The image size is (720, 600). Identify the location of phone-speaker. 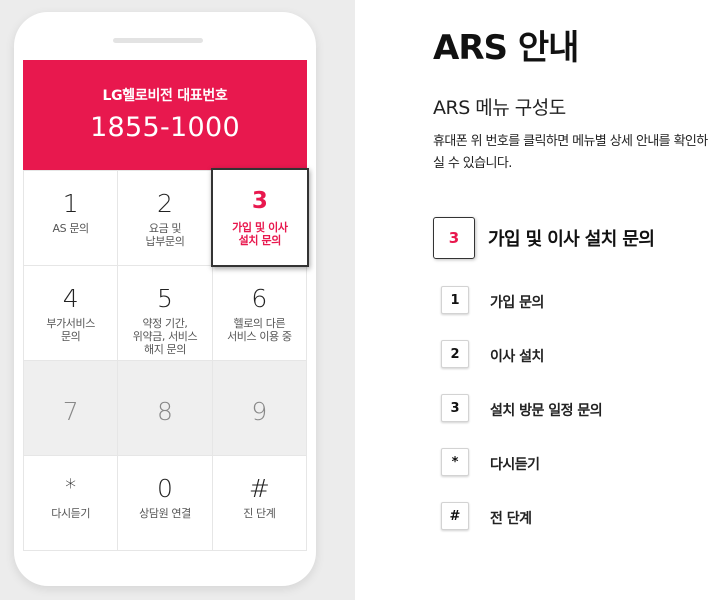
(158, 40).